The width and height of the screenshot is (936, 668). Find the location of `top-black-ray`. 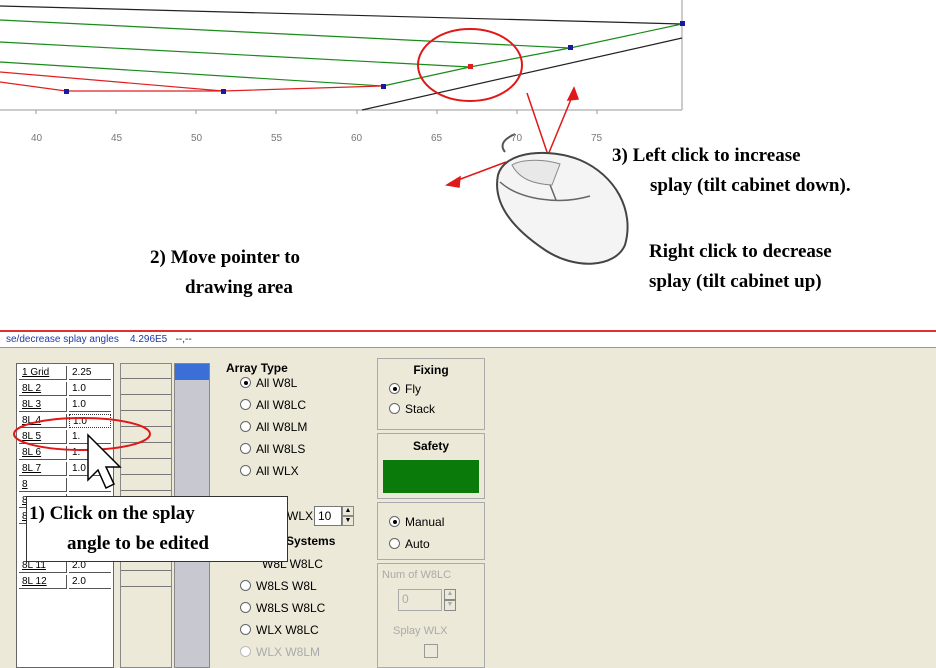

top-black-ray is located at coordinates (341, 15).